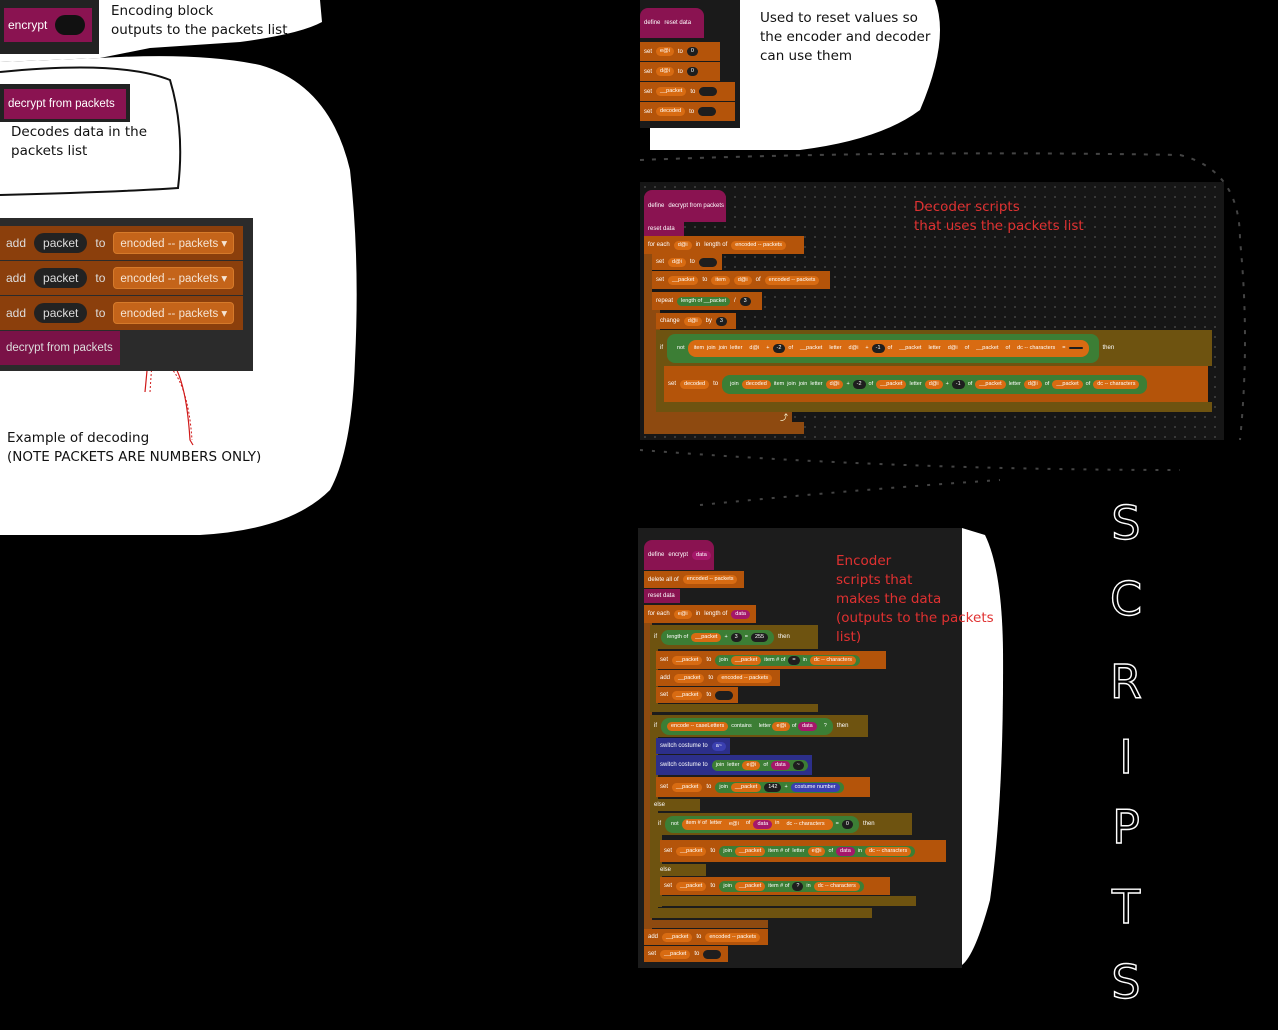 This screenshot has height=1030, width=1278. What do you see at coordinates (678, 23) in the screenshot?
I see `define-name: reset data` at bounding box center [678, 23].